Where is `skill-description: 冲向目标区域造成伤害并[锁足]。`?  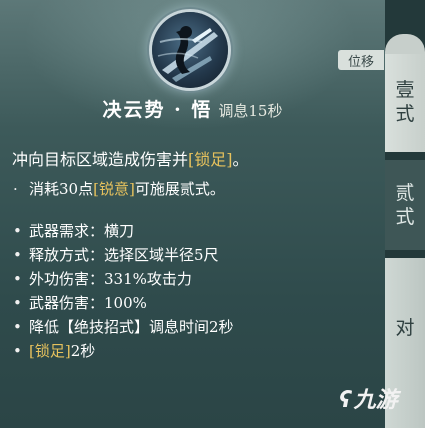 skill-description: 冲向目标区域造成伤害并[锁足]。 is located at coordinates (130, 158).